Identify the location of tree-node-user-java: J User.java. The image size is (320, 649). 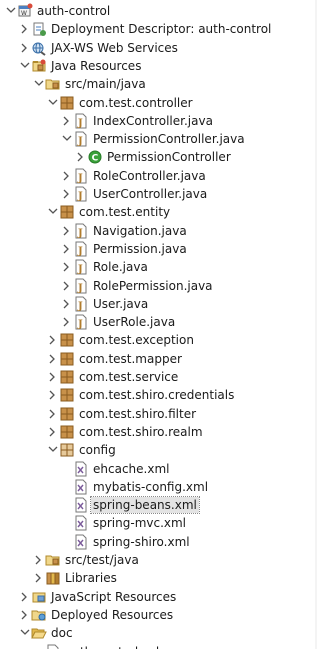
(158, 304).